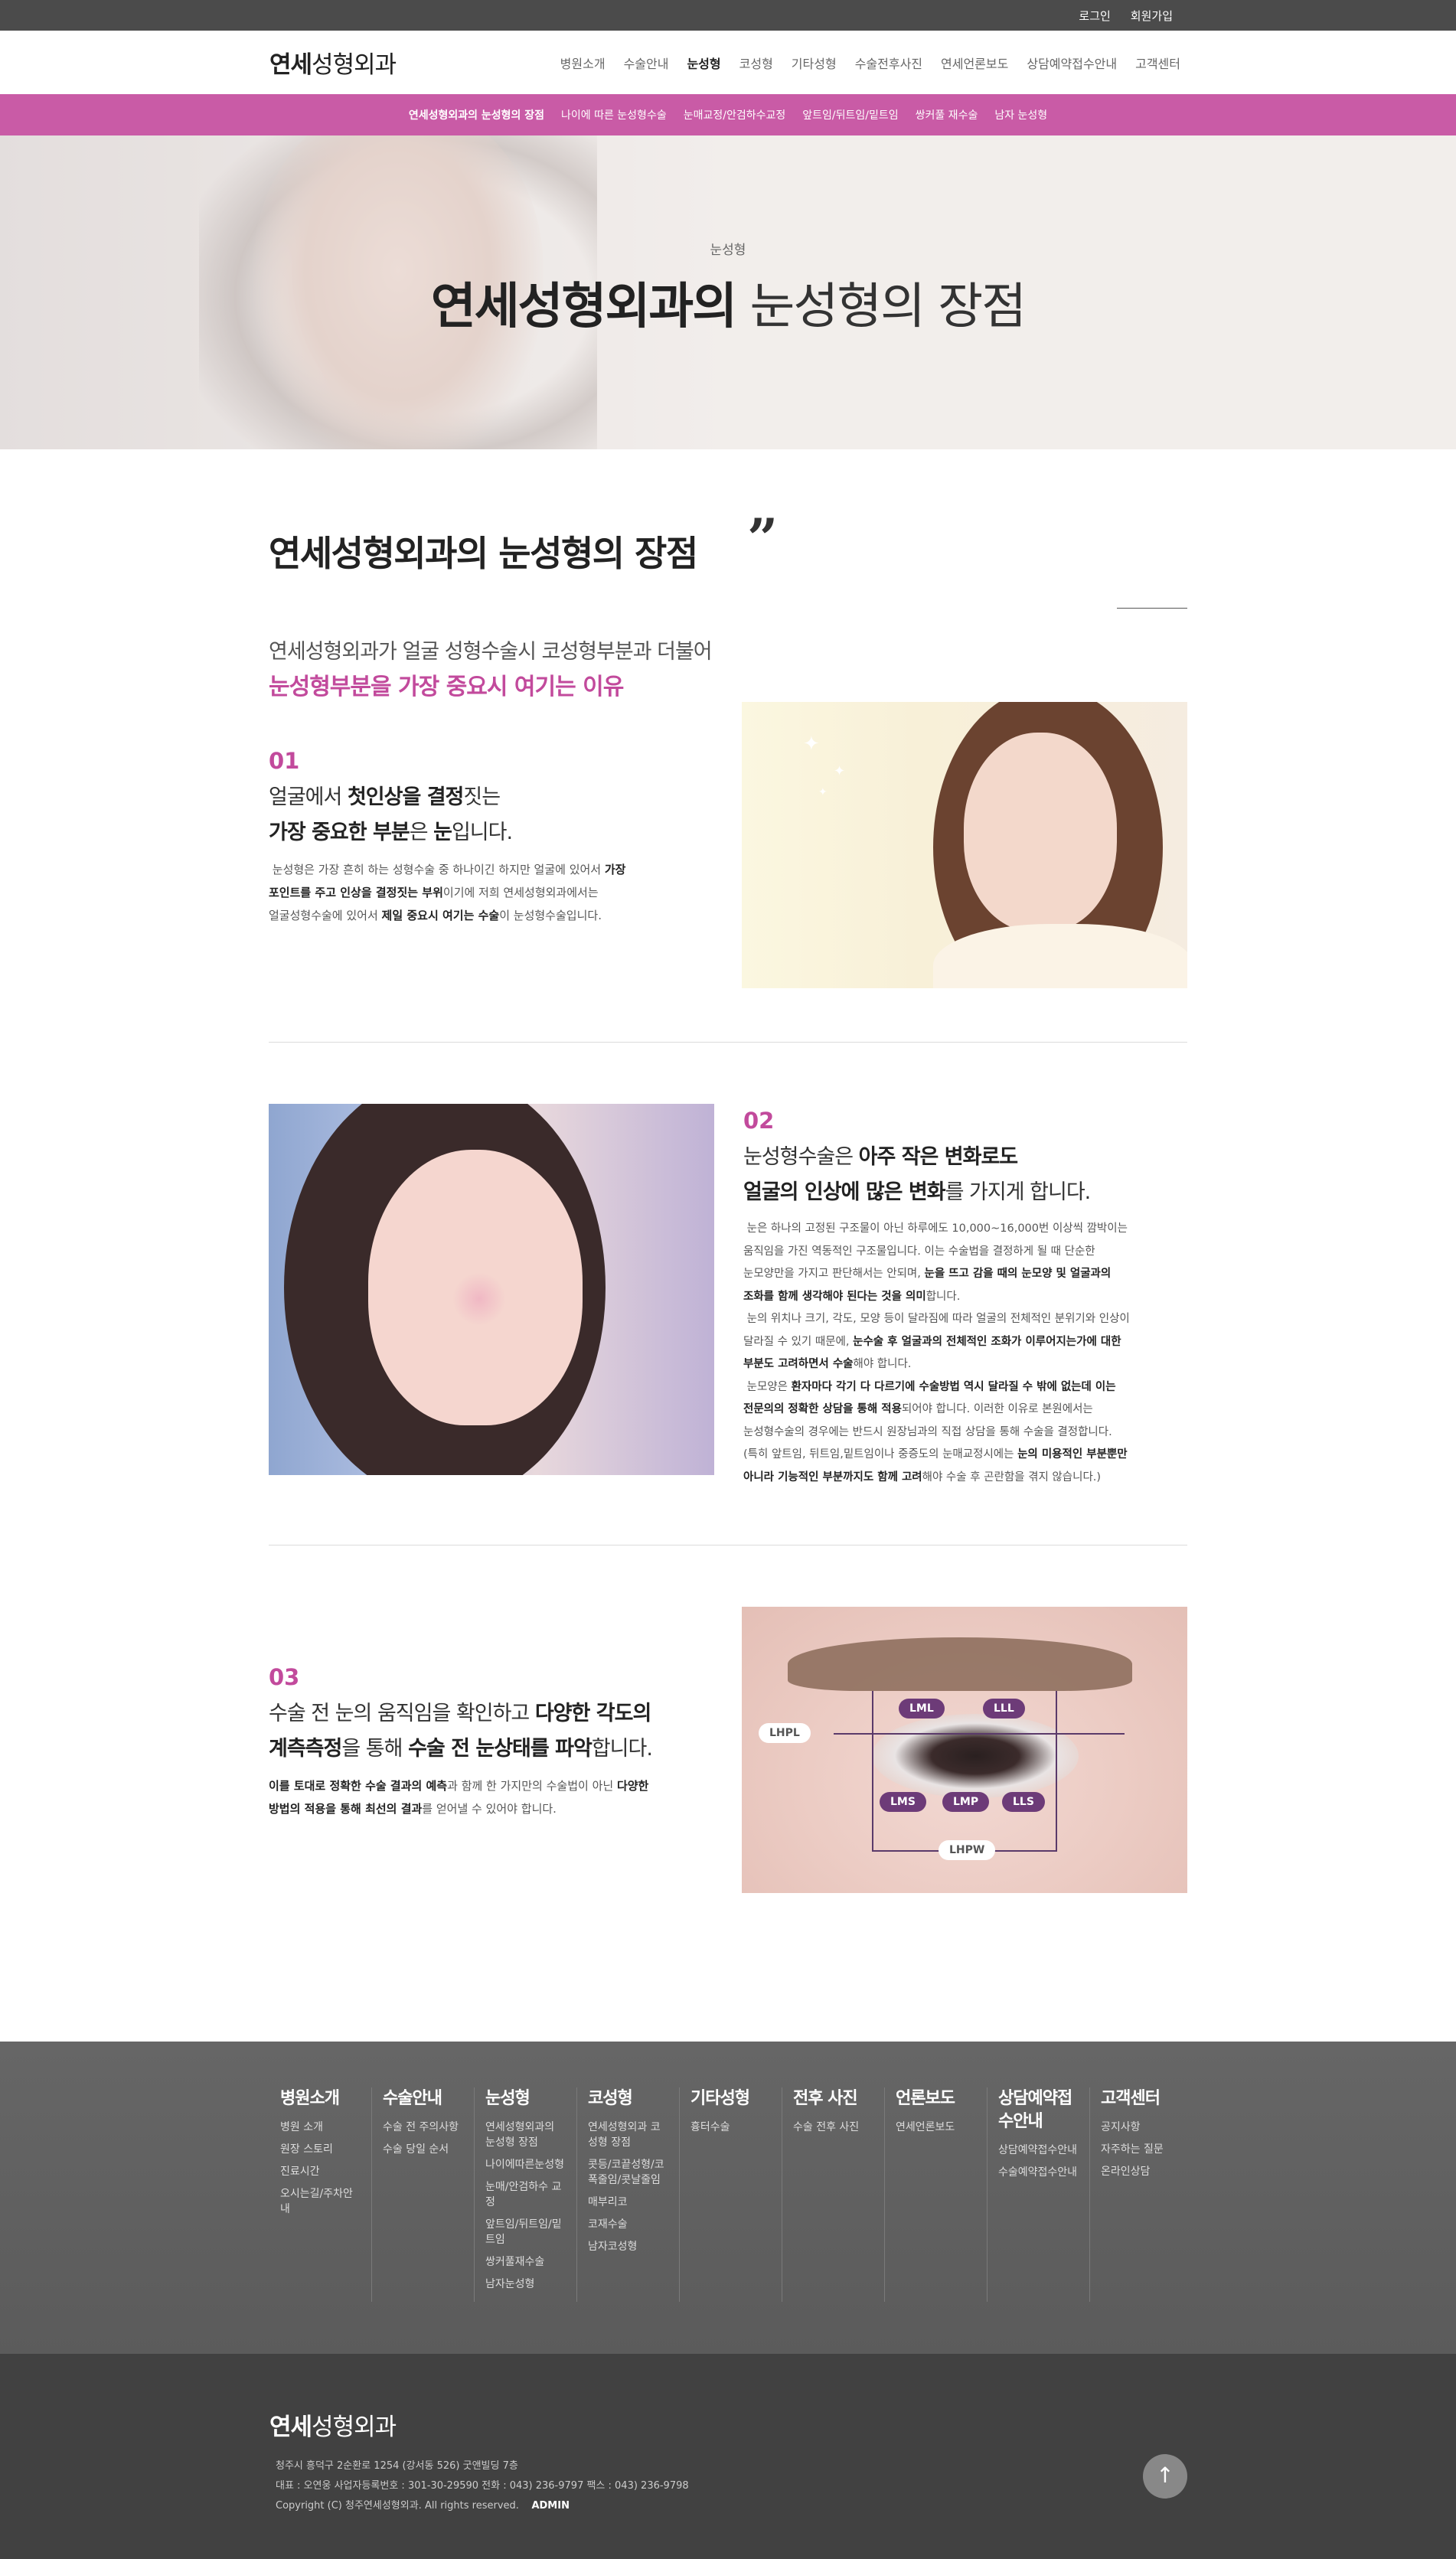 The image size is (1456, 2559). Describe the element at coordinates (1142, 2195) in the screenshot. I see `footer-column: 고객센터공지사항자주하는 질문온라인상담` at that location.